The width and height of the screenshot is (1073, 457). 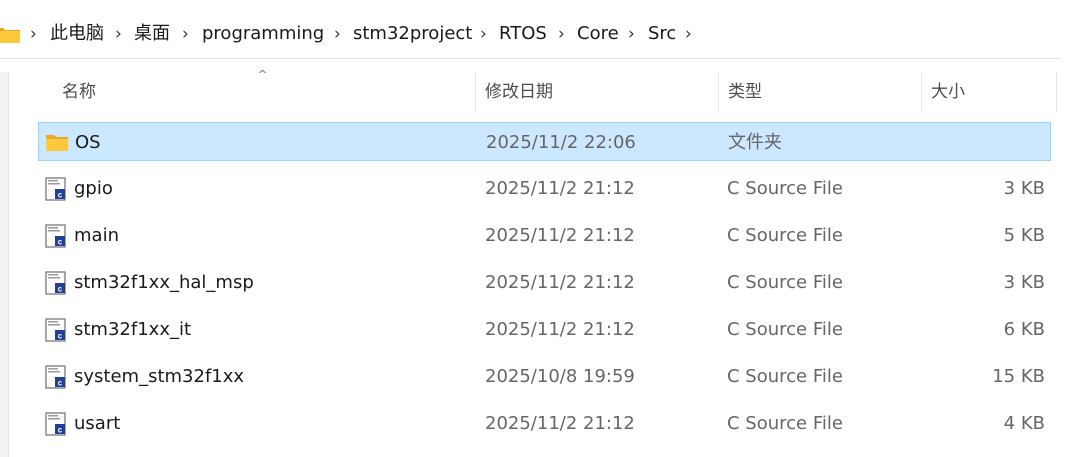 I want to click on file-type: 文件夹, so click(x=755, y=142).